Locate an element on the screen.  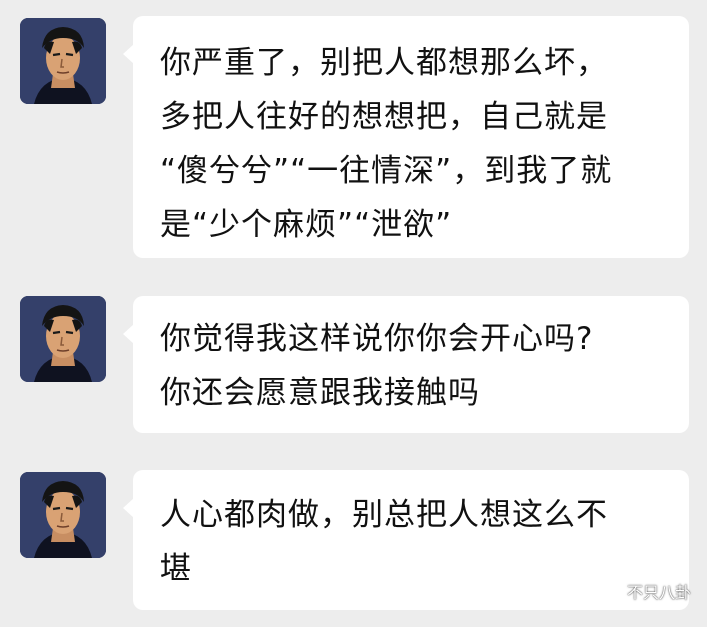
message-text: 你觉得我这样说你你会开心吗? 你还会愿意跟我接触吗 is located at coordinates (377, 366).